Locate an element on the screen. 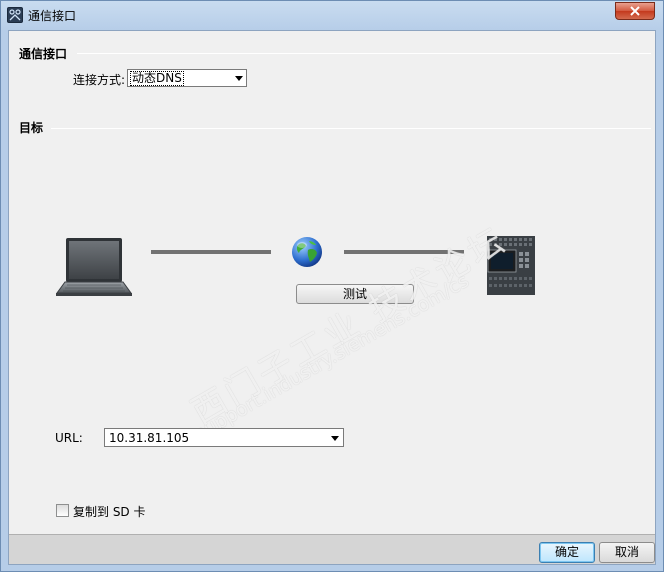 This screenshot has height=572, width=664. window-title: 通信接口 is located at coordinates (52, 16).